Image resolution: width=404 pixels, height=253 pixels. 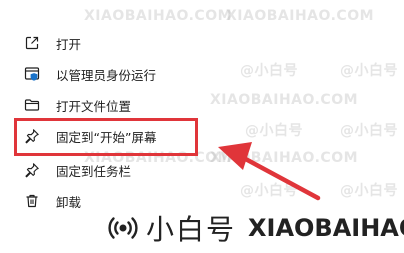 I want to click on brand-footer: 小白号 XIAOBAIHAO.COM, so click(x=255, y=228).